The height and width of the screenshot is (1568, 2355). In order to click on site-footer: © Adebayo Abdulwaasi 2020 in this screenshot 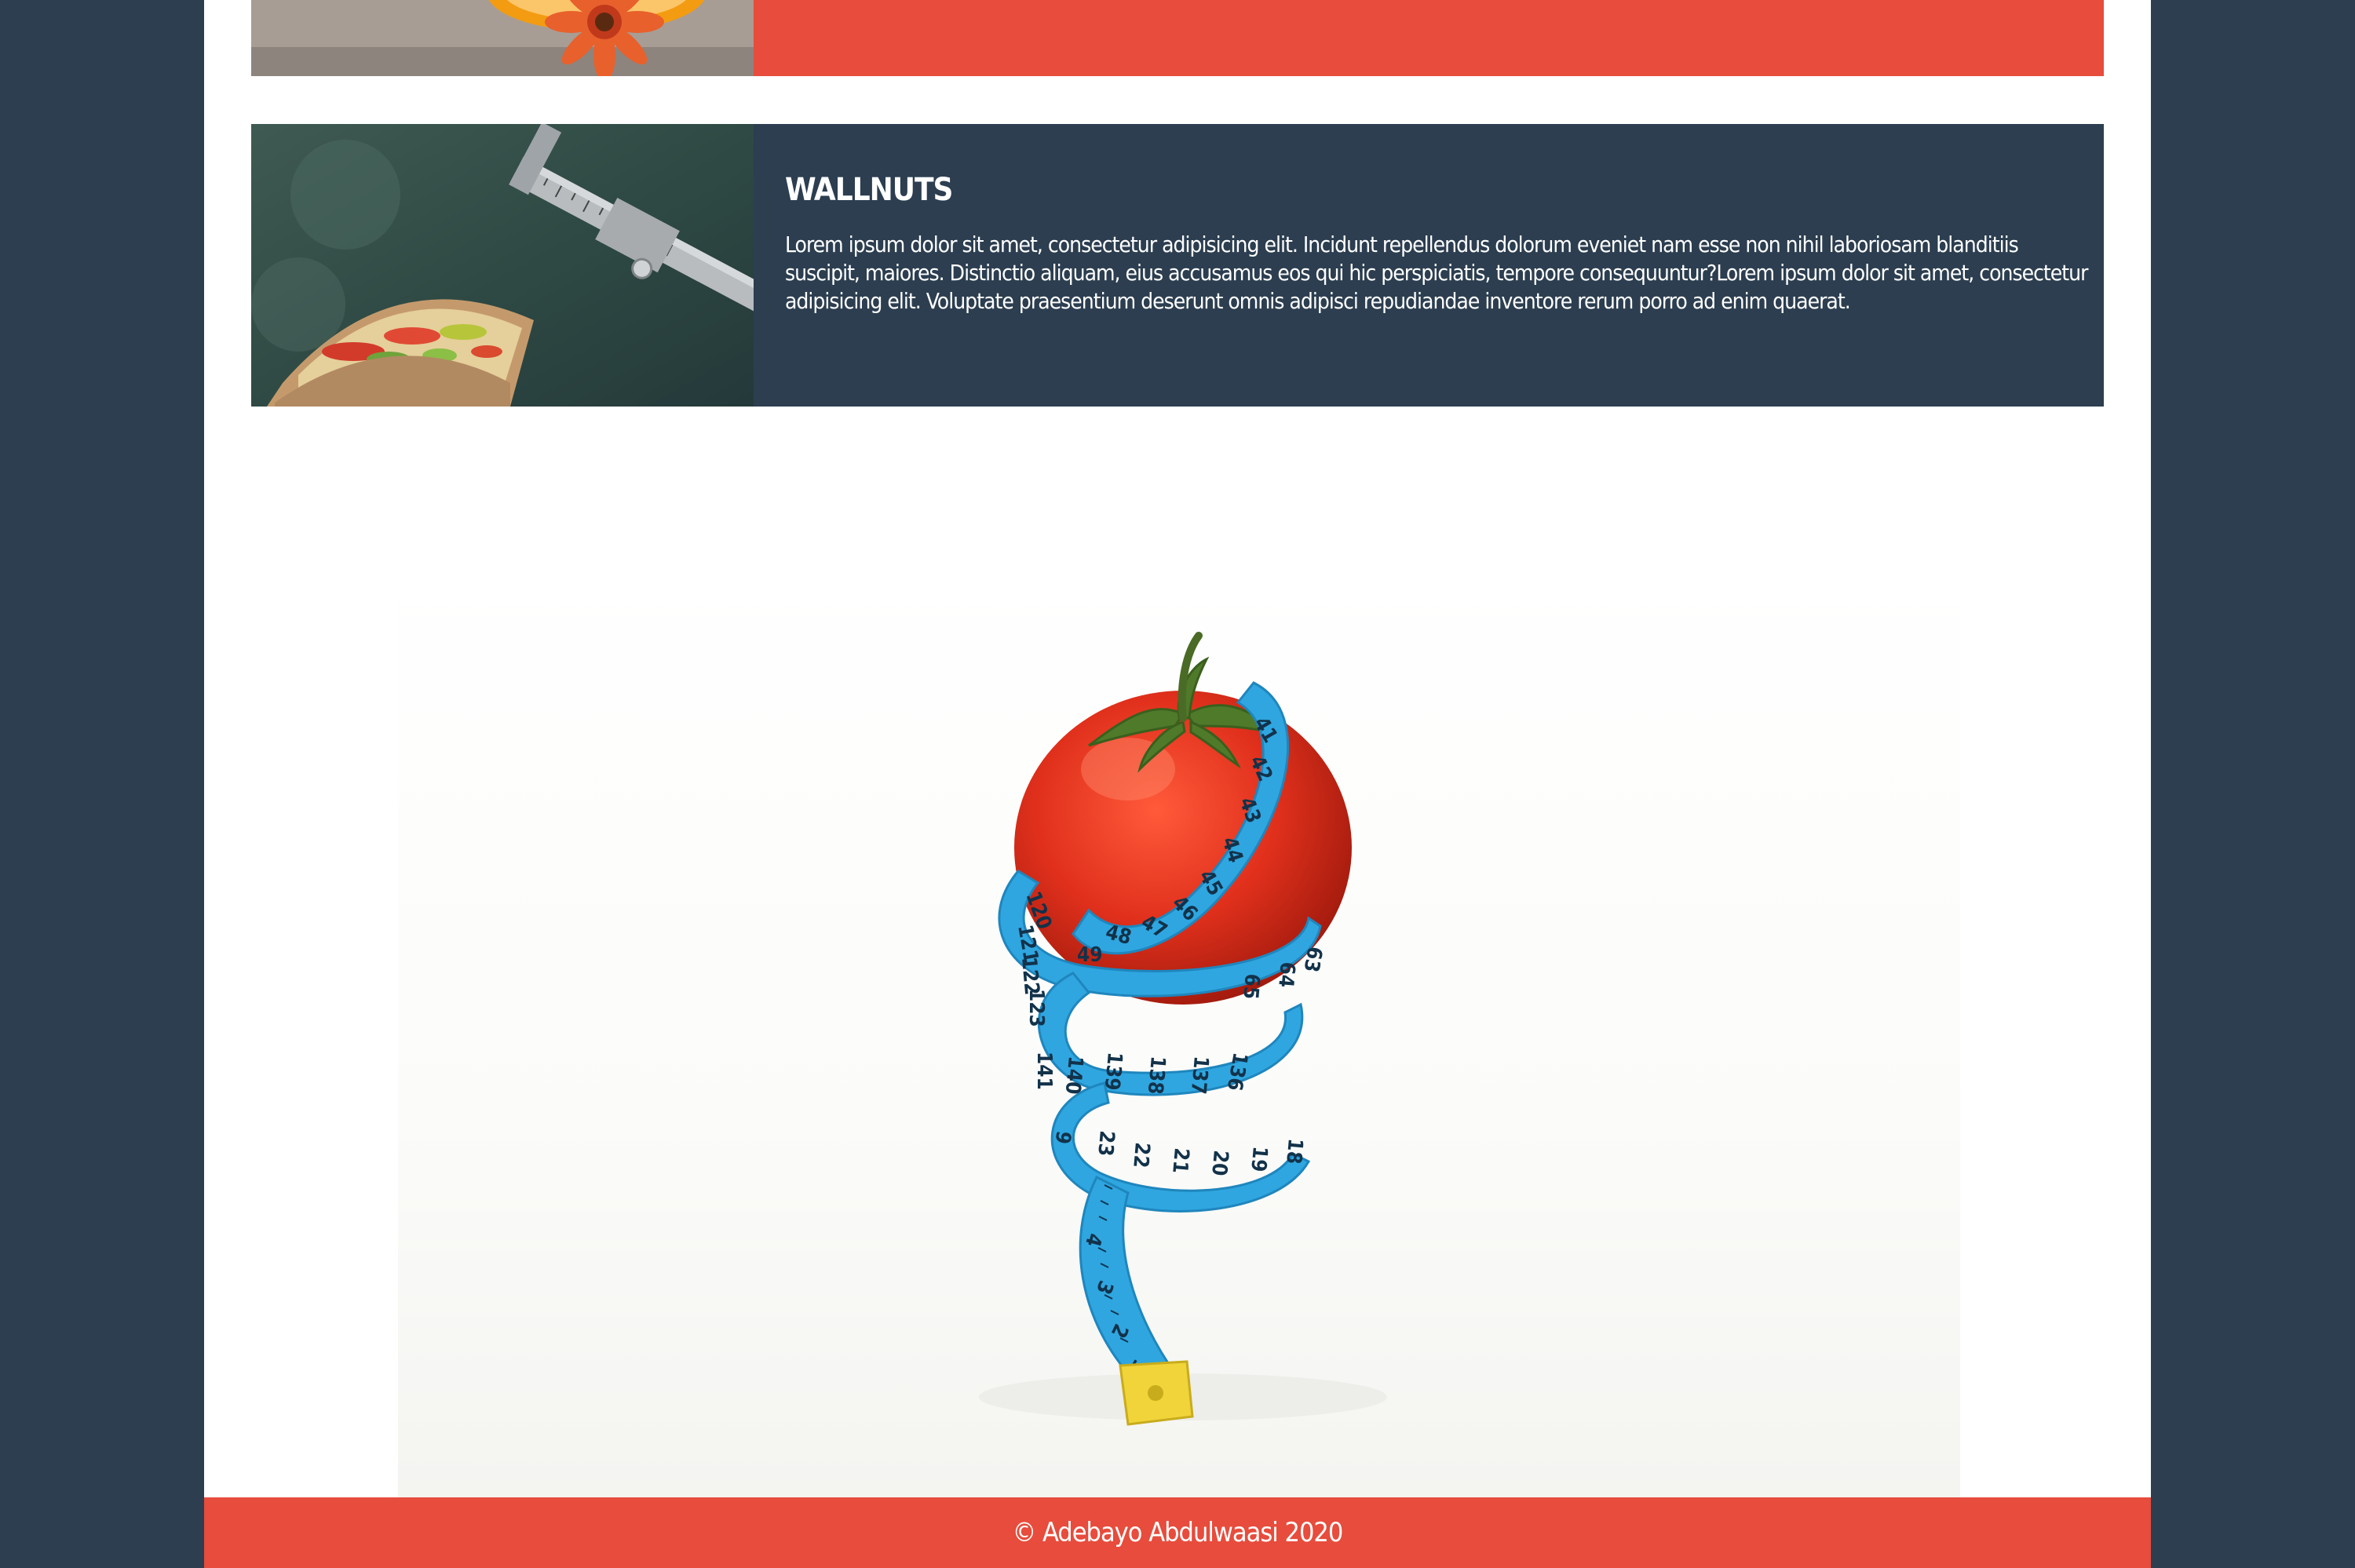, I will do `click(1177, 1532)`.